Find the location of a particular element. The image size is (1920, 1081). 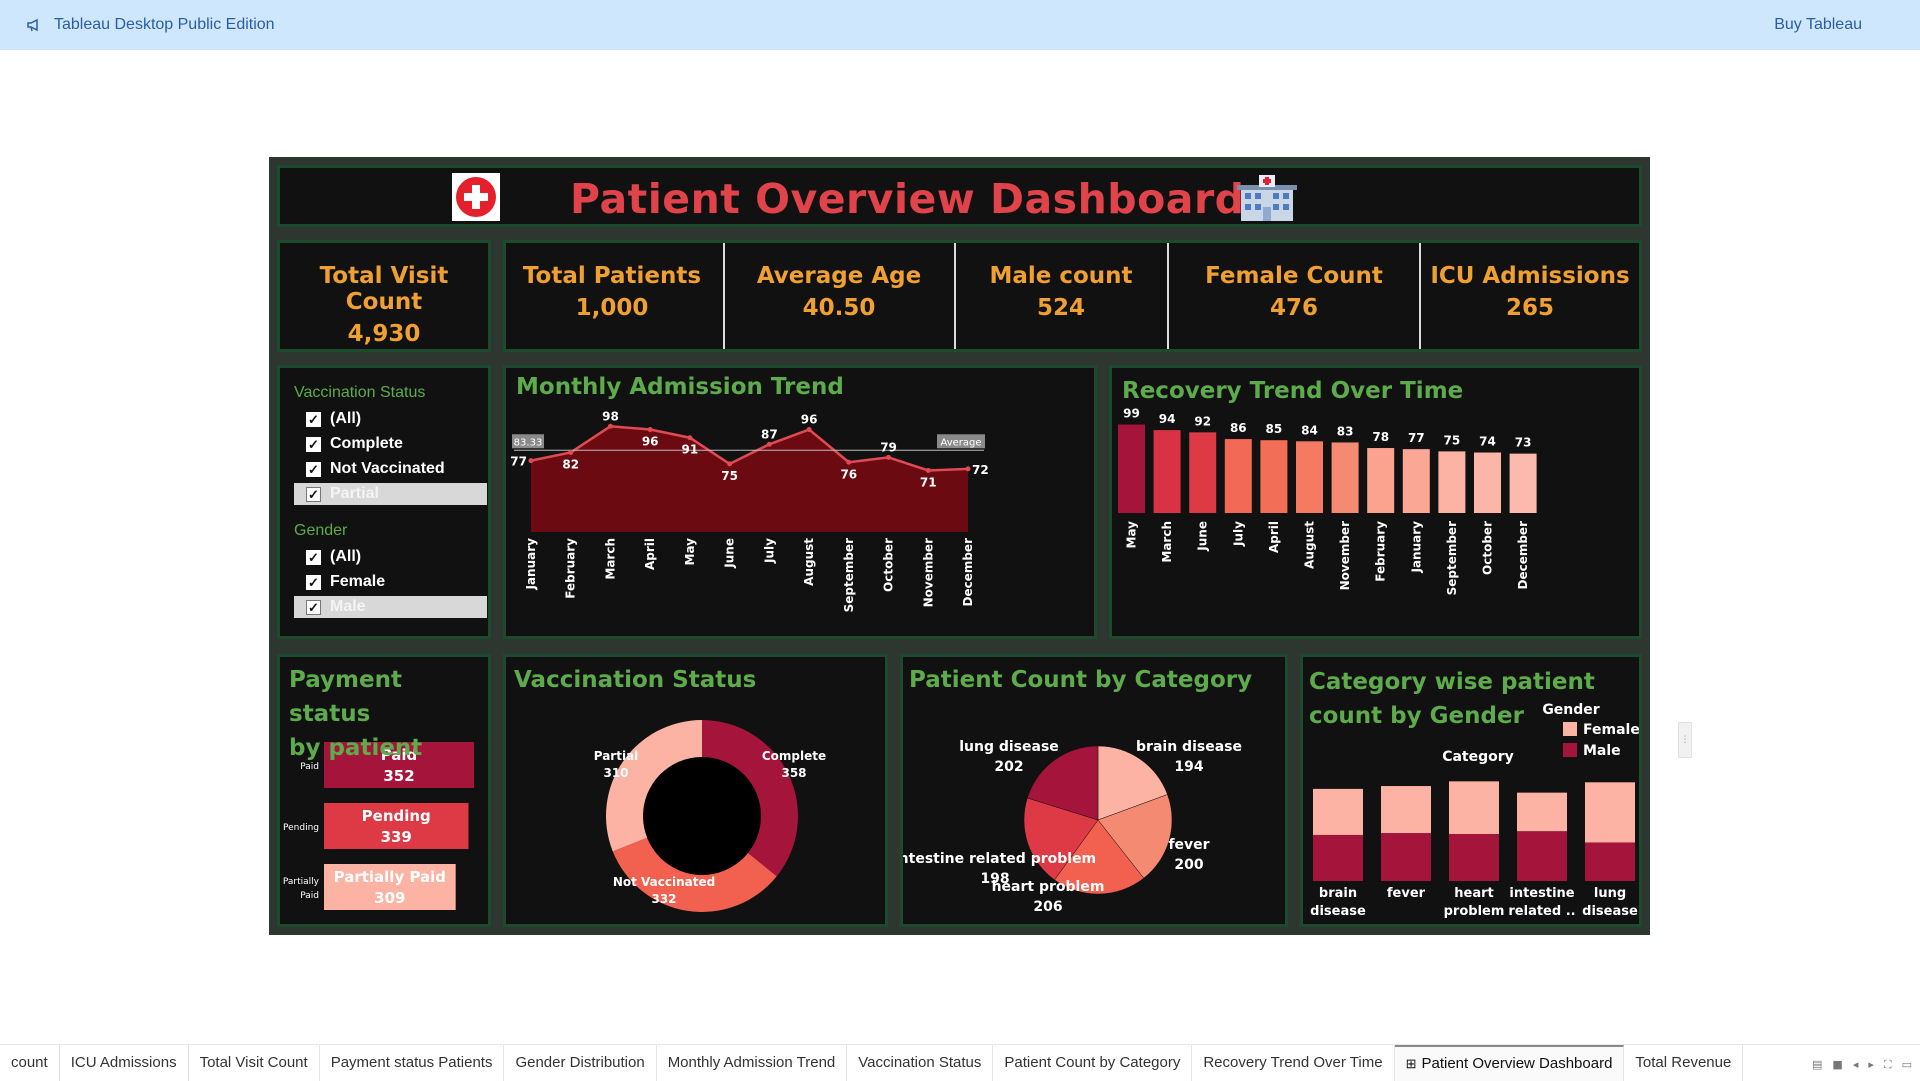

sheet-tab: Total Revenue is located at coordinates (1684, 1062).